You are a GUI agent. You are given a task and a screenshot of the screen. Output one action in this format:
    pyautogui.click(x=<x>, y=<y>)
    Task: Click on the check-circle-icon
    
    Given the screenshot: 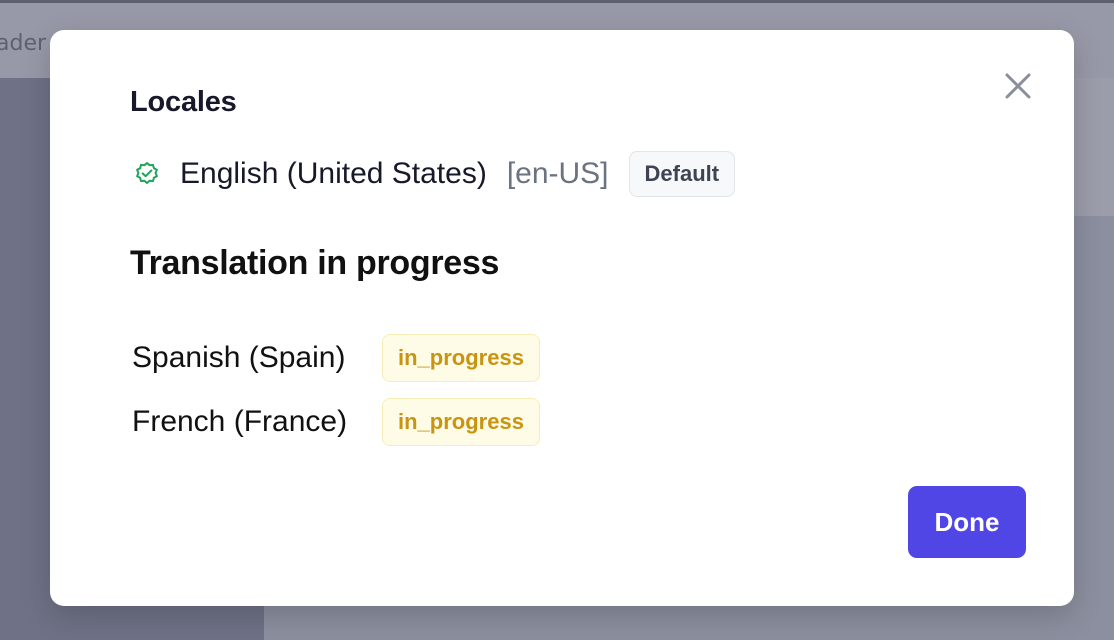 What is the action you would take?
    pyautogui.click(x=147, y=174)
    